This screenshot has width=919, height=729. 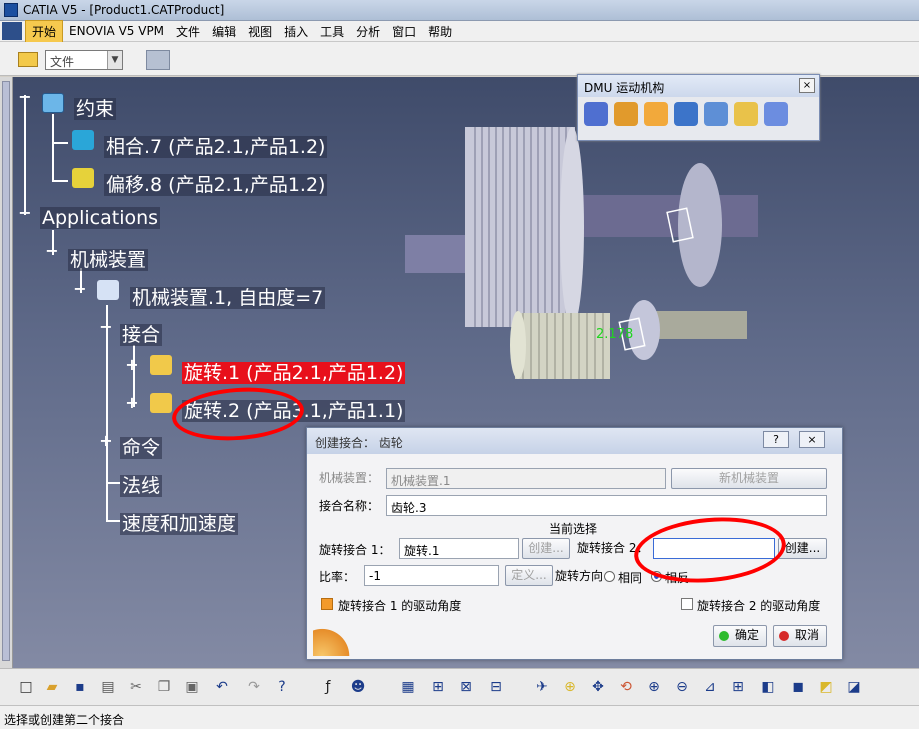 I want to click on catia-app-icon, so click(x=11, y=10).